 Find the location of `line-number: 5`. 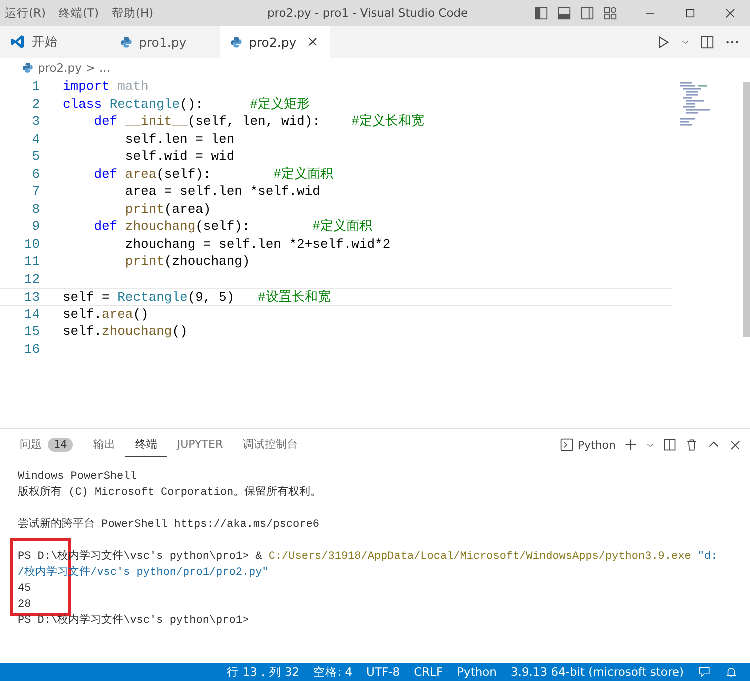

line-number: 5 is located at coordinates (36, 157).